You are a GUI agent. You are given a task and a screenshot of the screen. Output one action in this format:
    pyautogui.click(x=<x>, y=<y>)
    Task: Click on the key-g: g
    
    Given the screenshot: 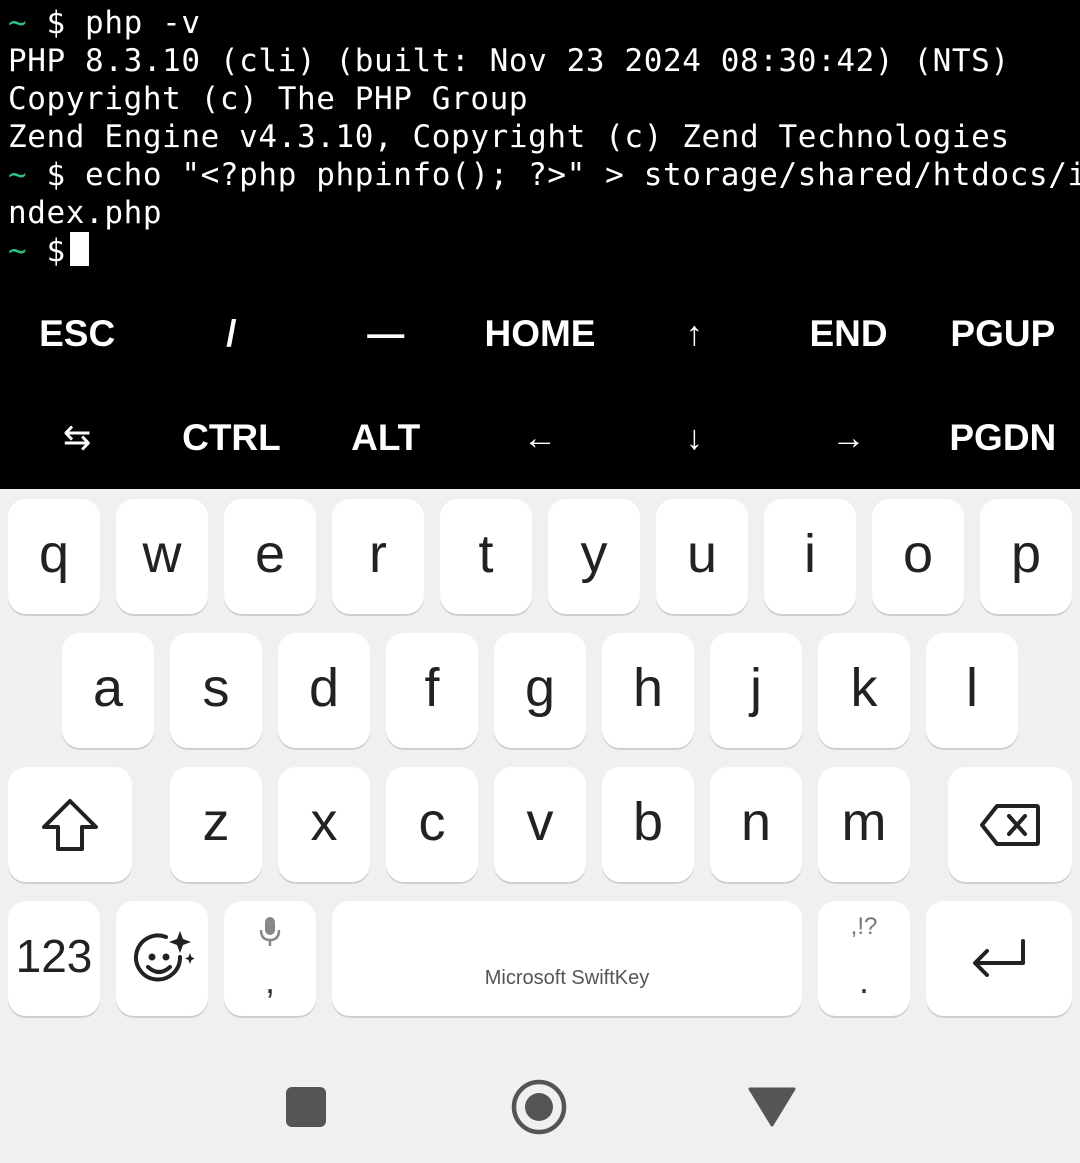 What is the action you would take?
    pyautogui.click(x=540, y=690)
    